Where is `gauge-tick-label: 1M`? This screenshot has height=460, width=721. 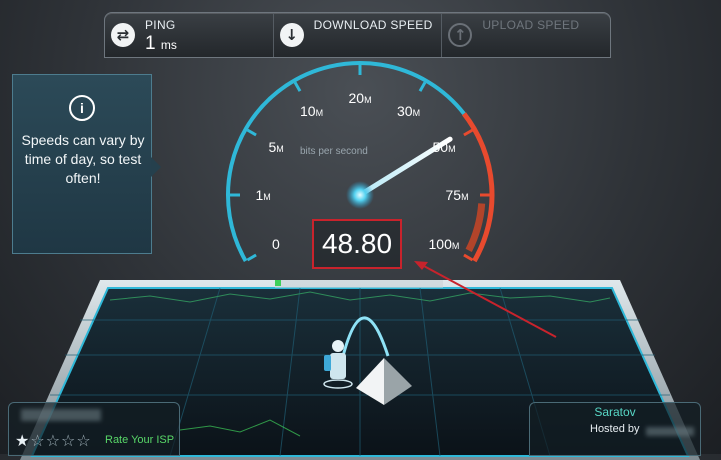 gauge-tick-label: 1M is located at coordinates (263, 195).